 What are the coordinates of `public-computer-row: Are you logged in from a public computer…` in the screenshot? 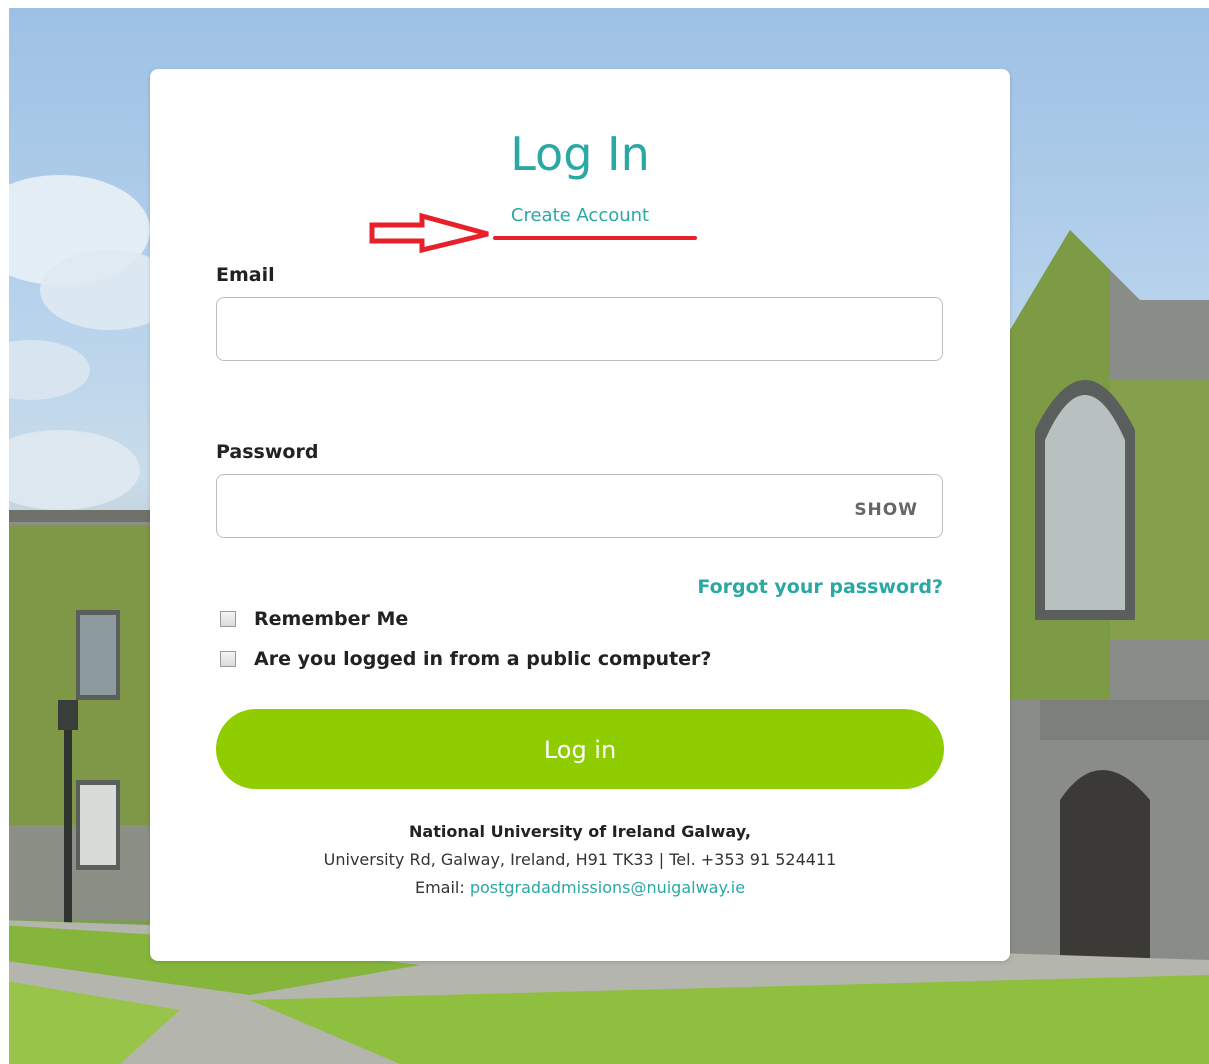 It's located at (465, 659).